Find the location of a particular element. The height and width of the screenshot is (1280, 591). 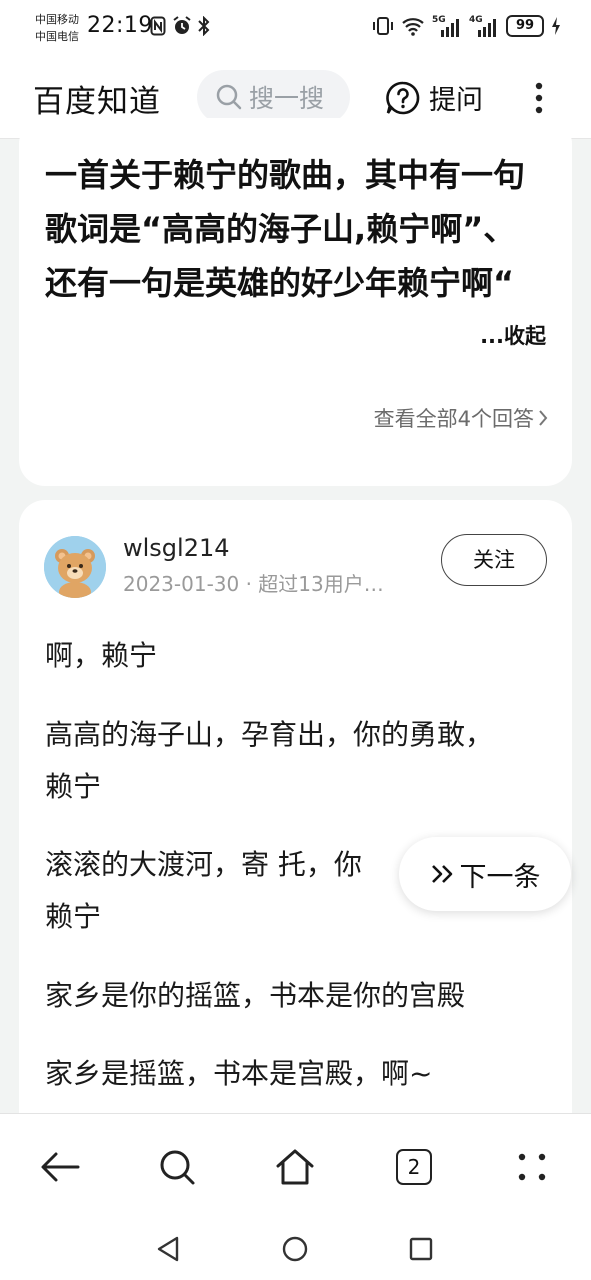

answer-line: 啊，赖宁 is located at coordinates (101, 655).